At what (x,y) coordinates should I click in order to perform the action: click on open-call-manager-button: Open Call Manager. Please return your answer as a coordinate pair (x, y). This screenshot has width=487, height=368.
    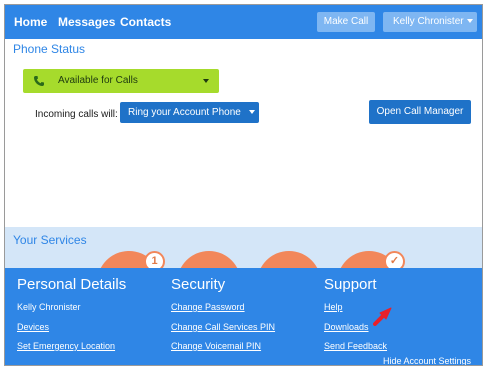
    Looking at the image, I should click on (420, 112).